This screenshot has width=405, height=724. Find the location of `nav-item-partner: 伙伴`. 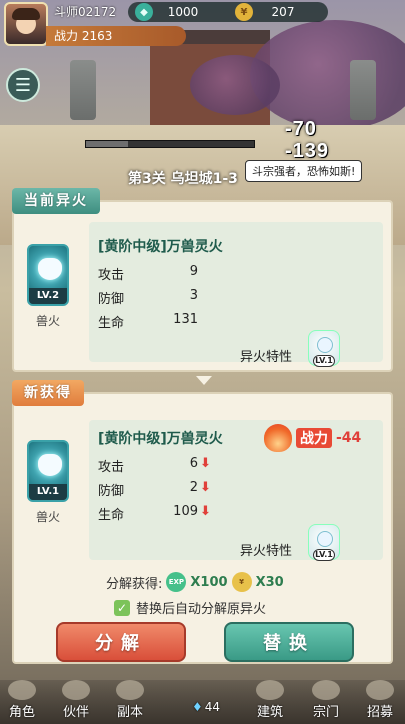

nav-item-partner: 伙伴 is located at coordinates (76, 700).